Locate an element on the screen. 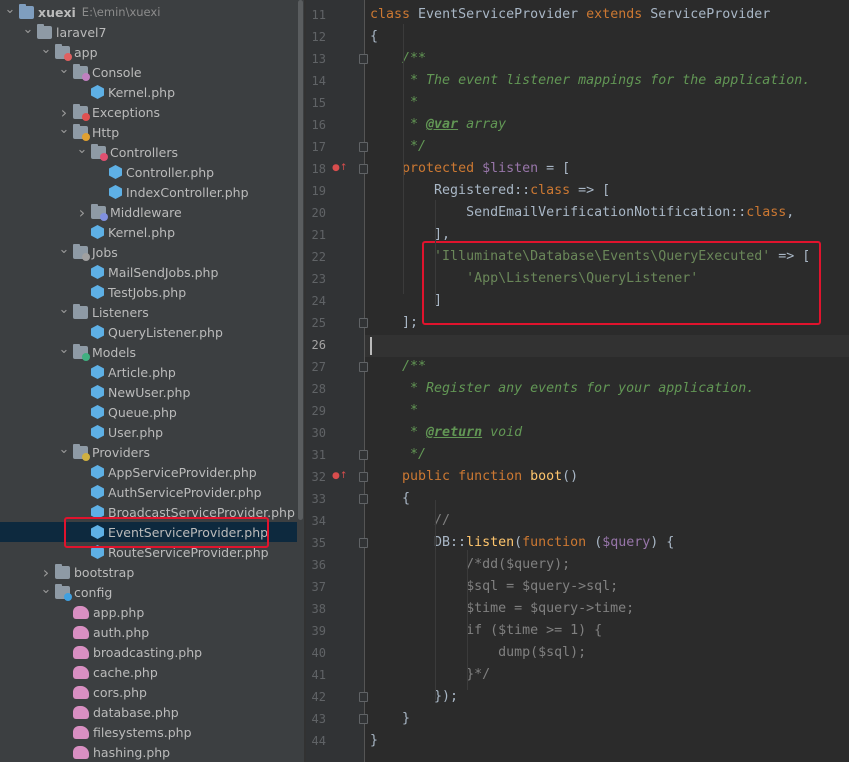  tree-item-label: User.php is located at coordinates (136, 432).